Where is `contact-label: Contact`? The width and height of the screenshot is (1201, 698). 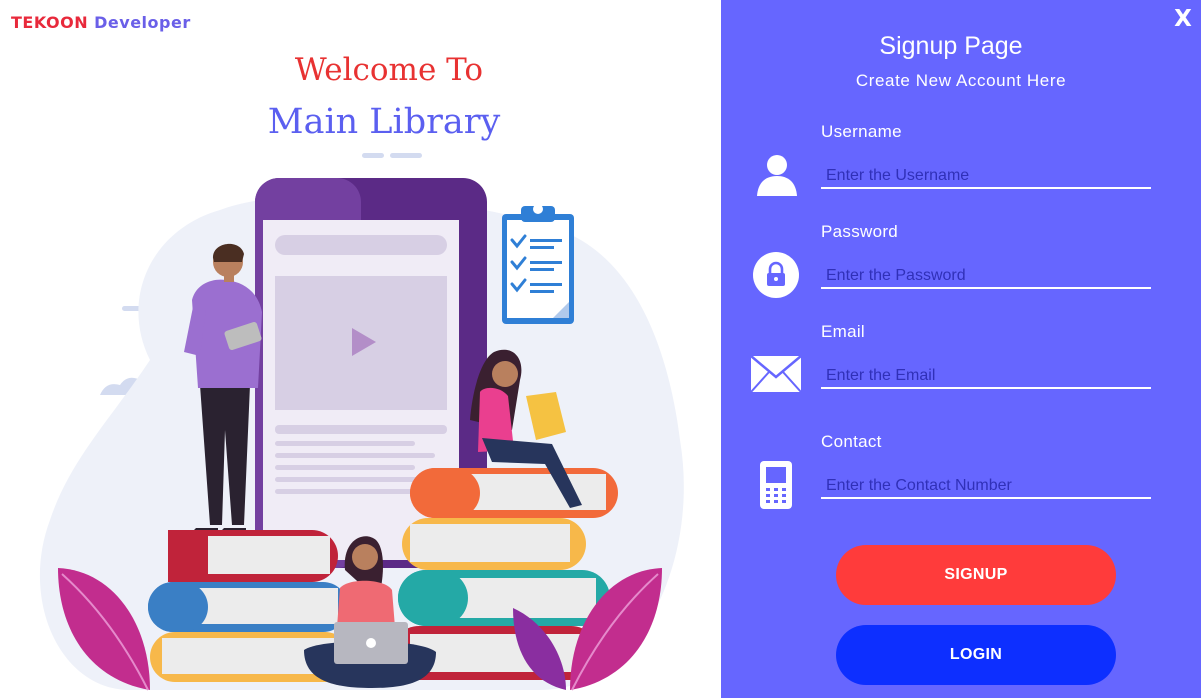 contact-label: Contact is located at coordinates (851, 441).